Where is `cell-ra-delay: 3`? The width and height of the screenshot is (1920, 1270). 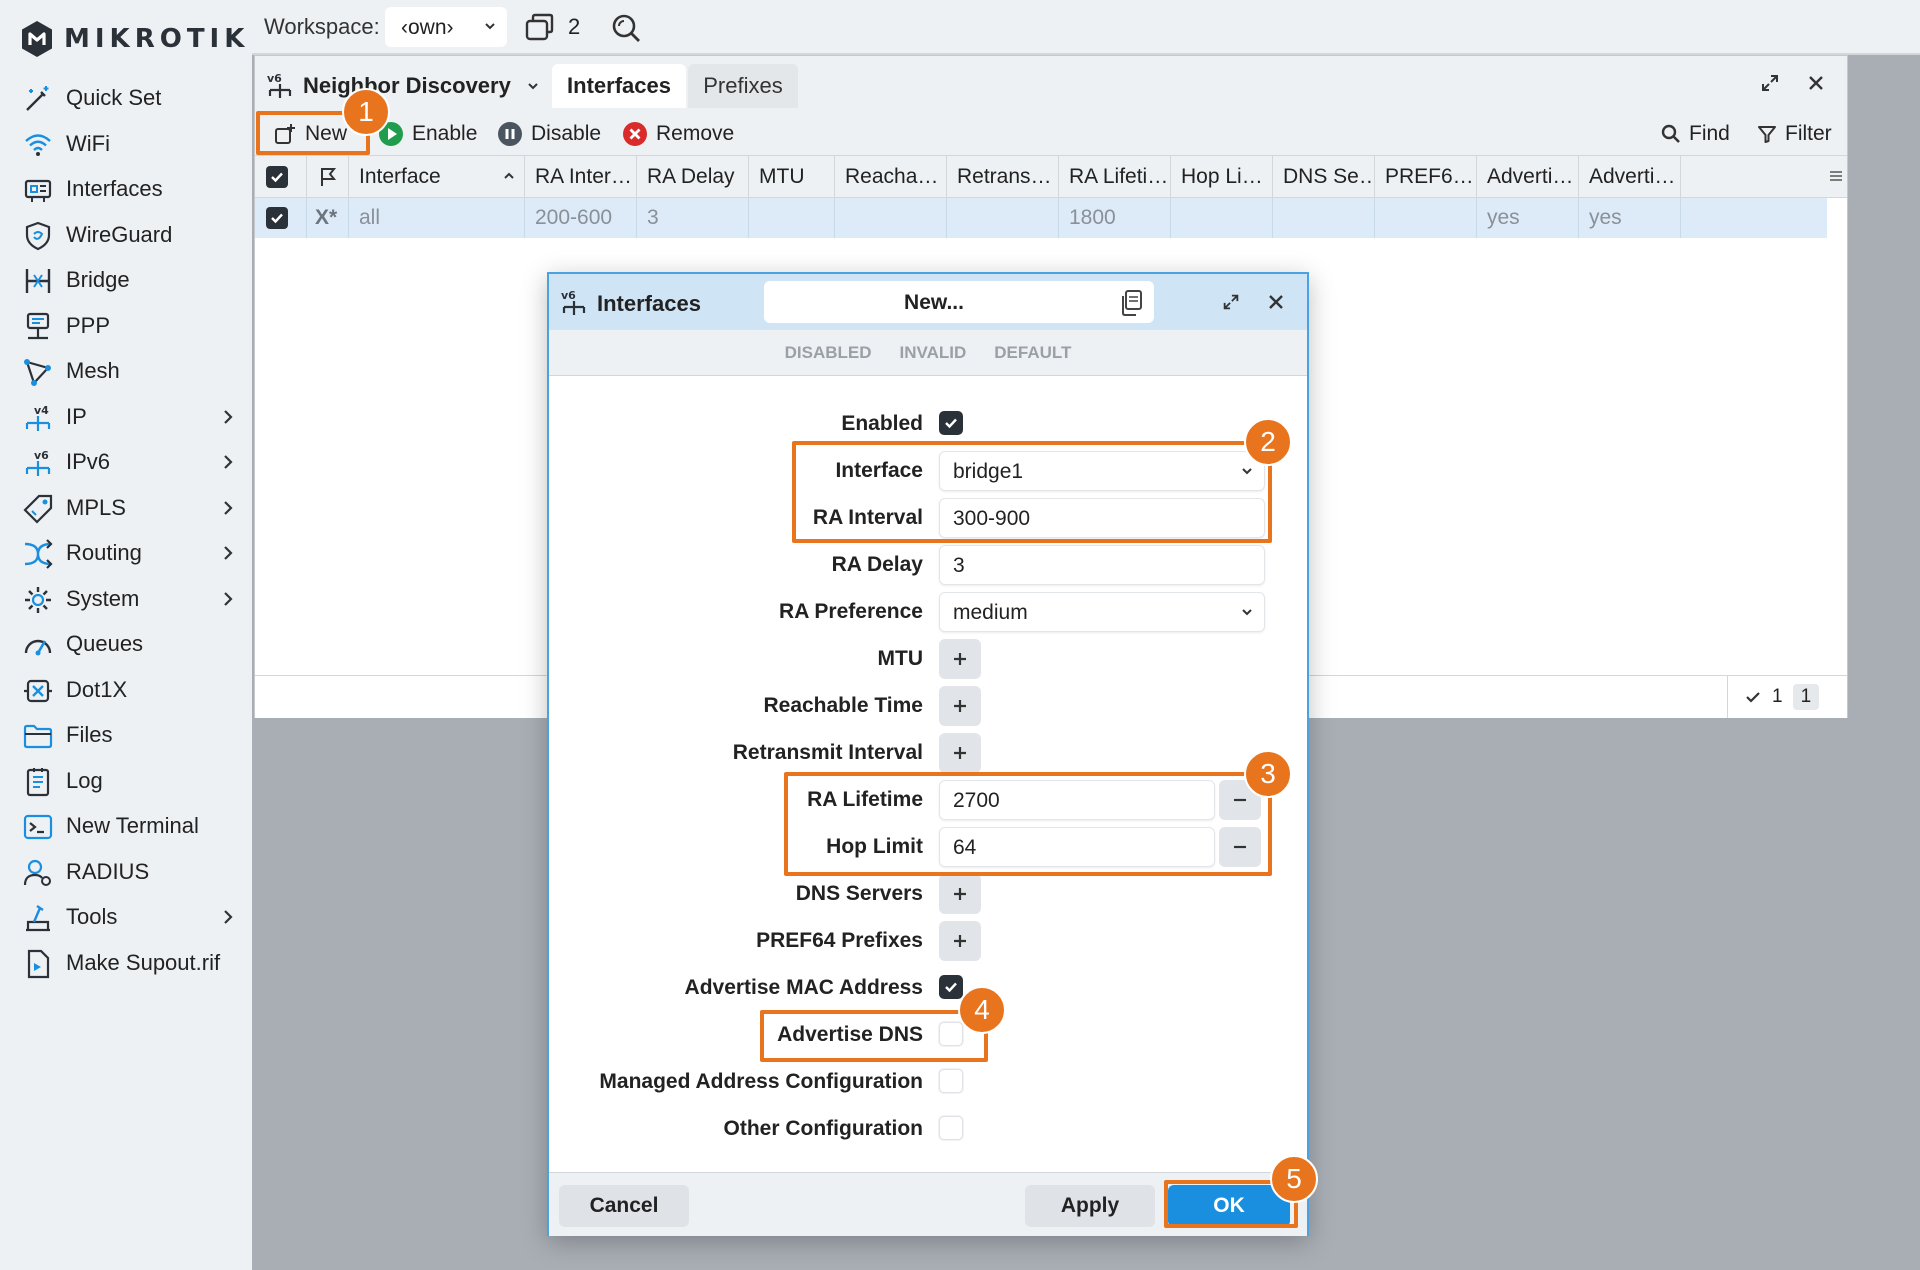 cell-ra-delay: 3 is located at coordinates (693, 218).